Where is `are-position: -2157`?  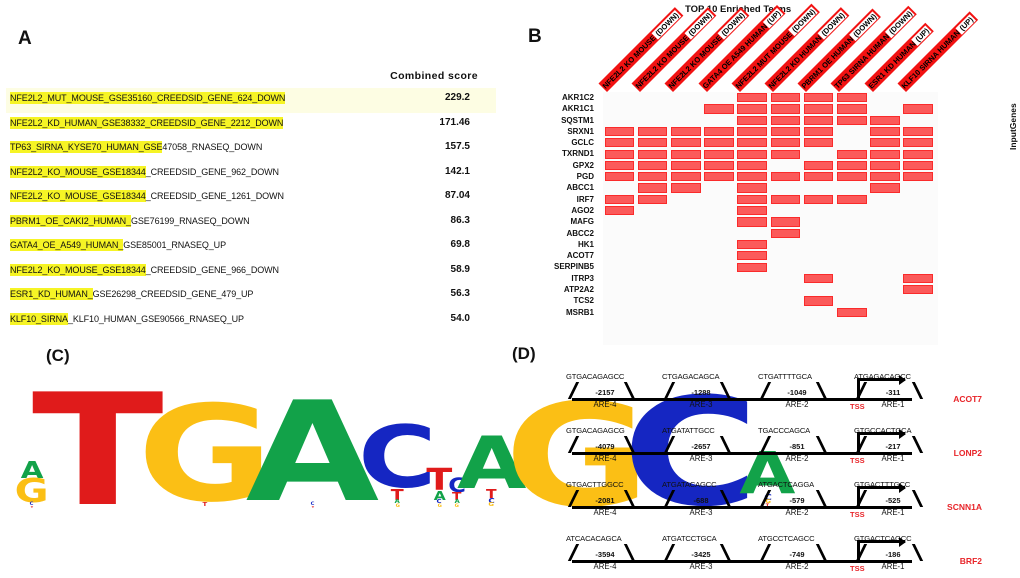
are-position: -2157 is located at coordinates (605, 392).